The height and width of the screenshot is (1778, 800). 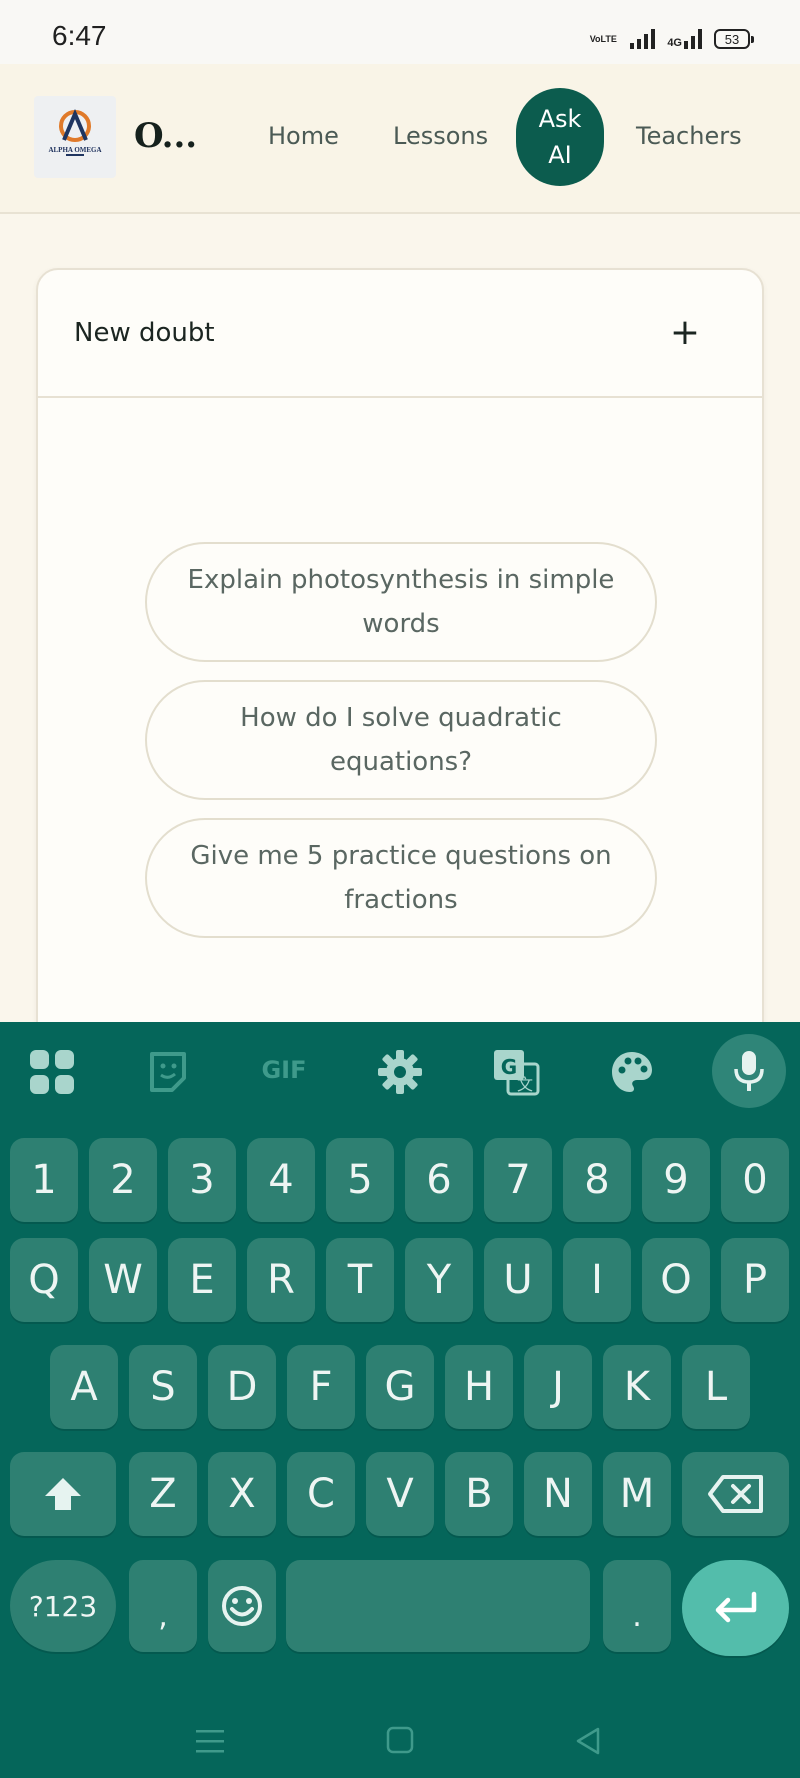 I want to click on backspace-key, so click(x=735, y=1494).